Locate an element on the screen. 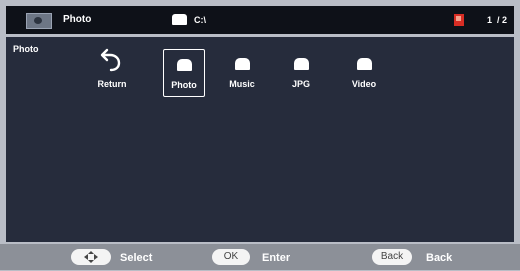 The width and height of the screenshot is (520, 271). folder-label: Video is located at coordinates (364, 84).